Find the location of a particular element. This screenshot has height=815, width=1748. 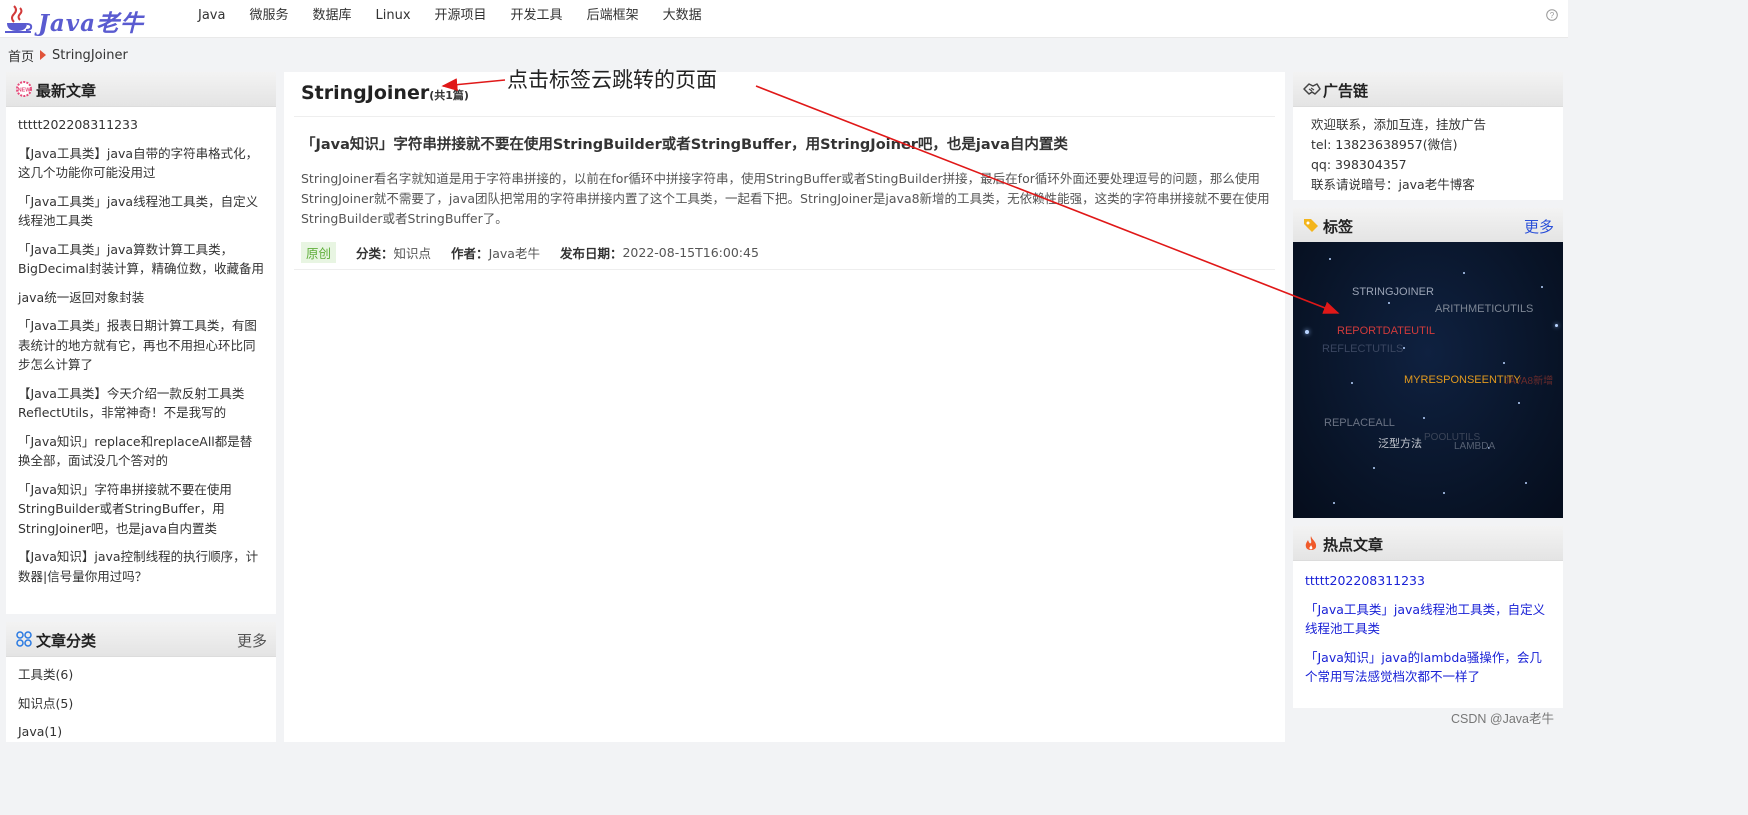

fire-icon is located at coordinates (1311, 543).